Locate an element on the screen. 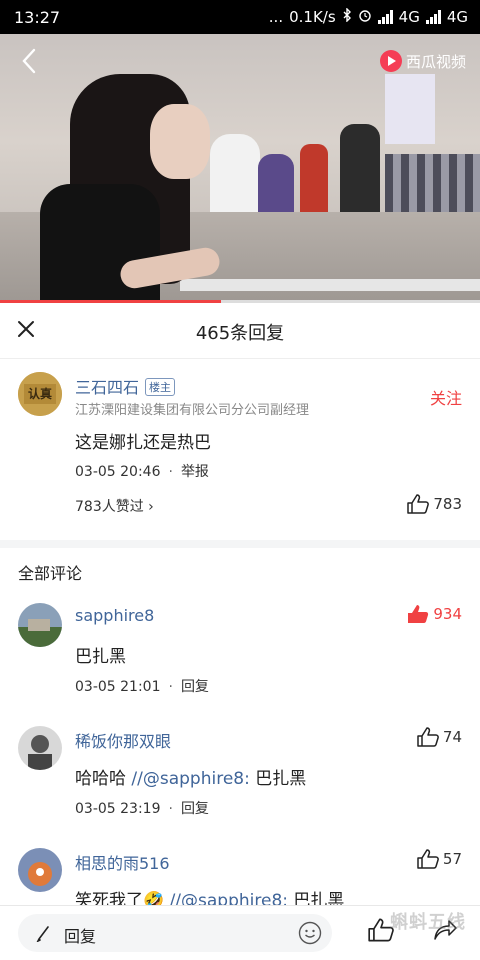 Image resolution: width=480 pixels, height=960 pixels. section-divider is located at coordinates (240, 544).